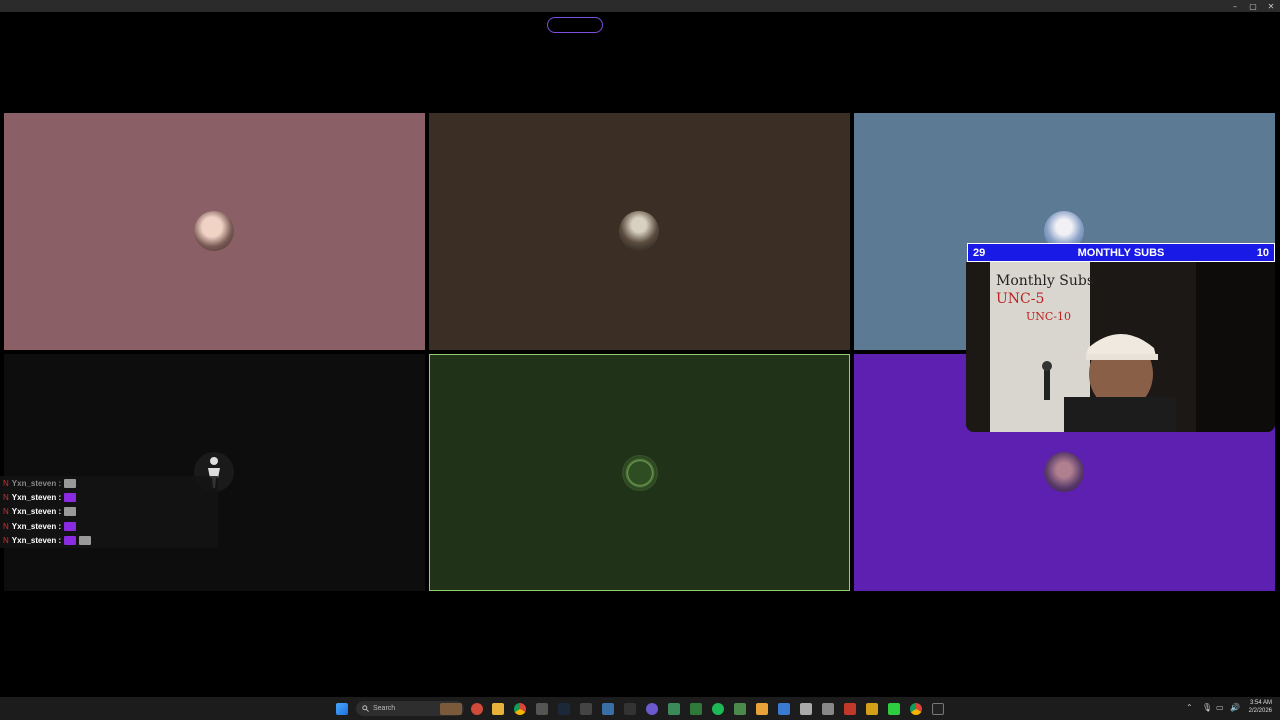  What do you see at coordinates (1235, 707) in the screenshot?
I see `volume-icon: 🔊` at bounding box center [1235, 707].